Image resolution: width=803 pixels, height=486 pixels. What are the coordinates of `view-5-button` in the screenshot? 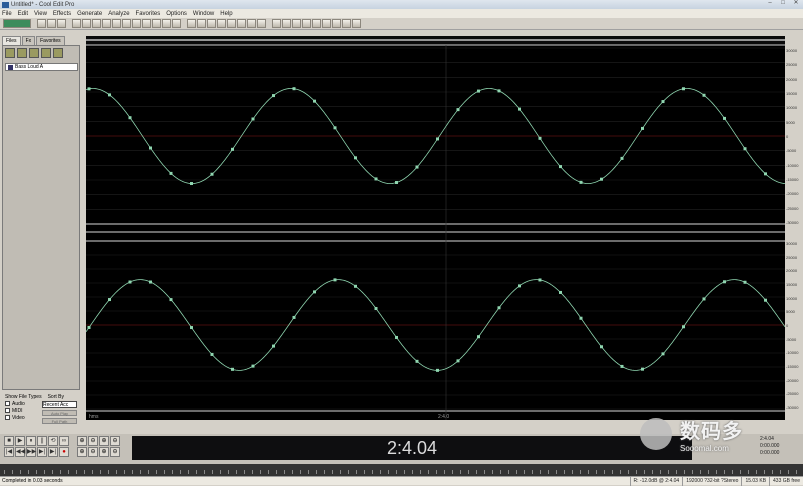 It's located at (316, 23).